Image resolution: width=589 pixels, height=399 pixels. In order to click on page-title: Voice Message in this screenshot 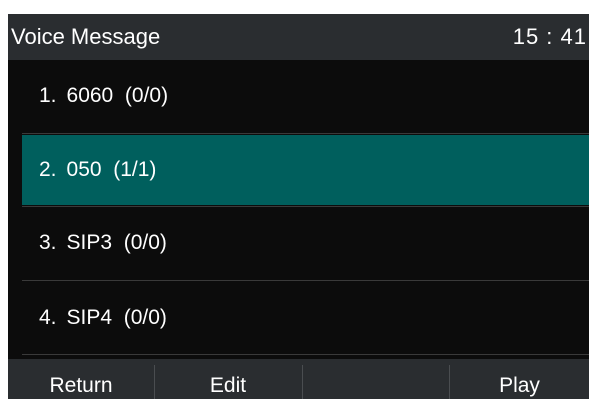, I will do `click(86, 36)`.